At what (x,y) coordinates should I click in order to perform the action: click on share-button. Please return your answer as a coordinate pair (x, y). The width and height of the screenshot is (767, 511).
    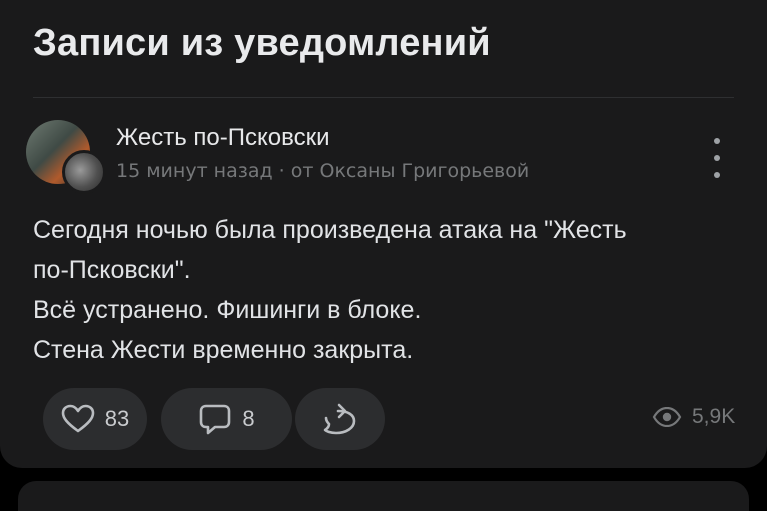
    Looking at the image, I should click on (340, 419).